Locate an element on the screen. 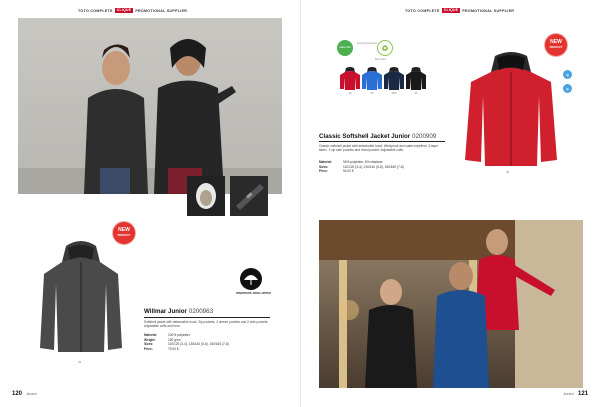  spec-row: Price: 79,00 € is located at coordinates (209, 349).